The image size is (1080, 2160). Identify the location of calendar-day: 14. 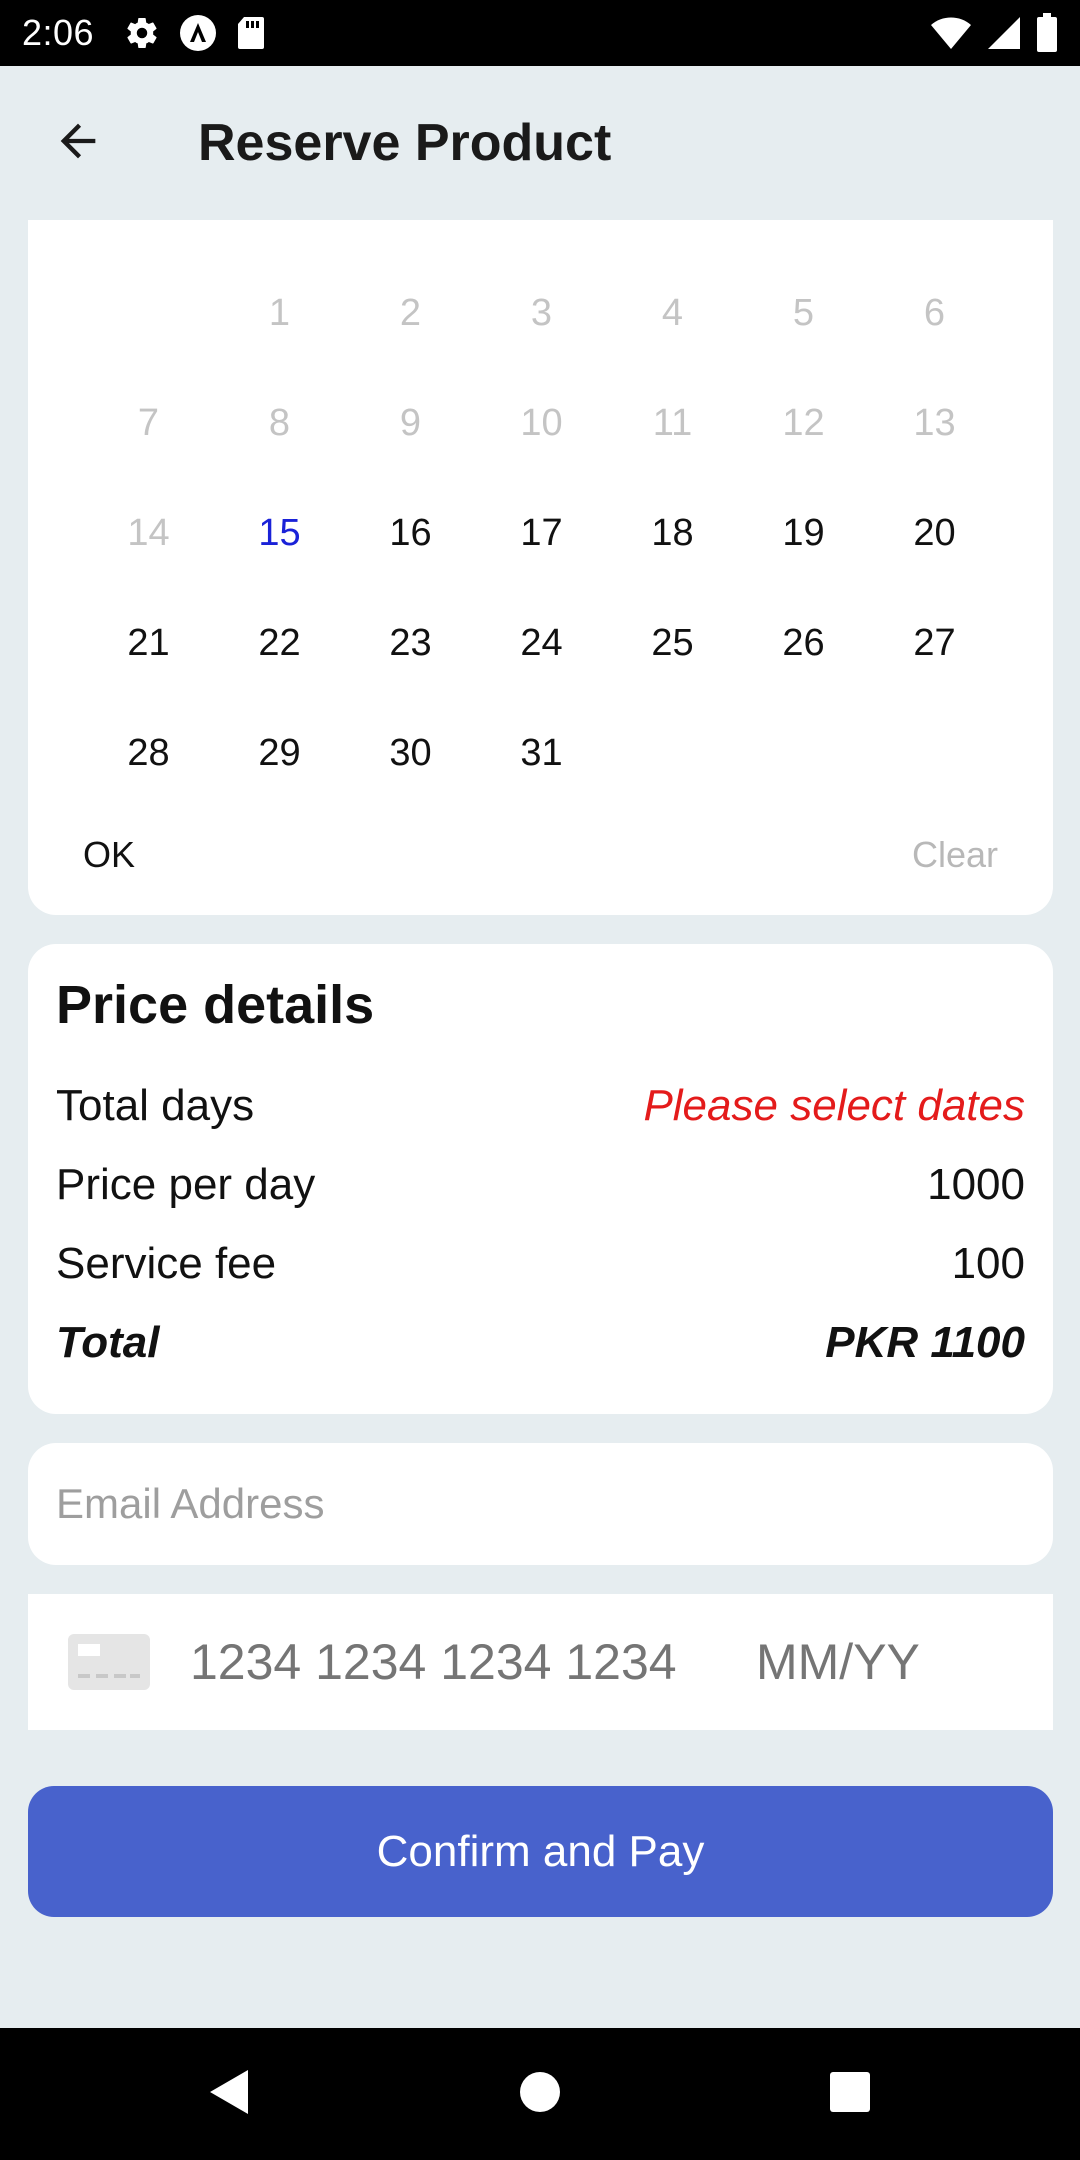
(148, 532).